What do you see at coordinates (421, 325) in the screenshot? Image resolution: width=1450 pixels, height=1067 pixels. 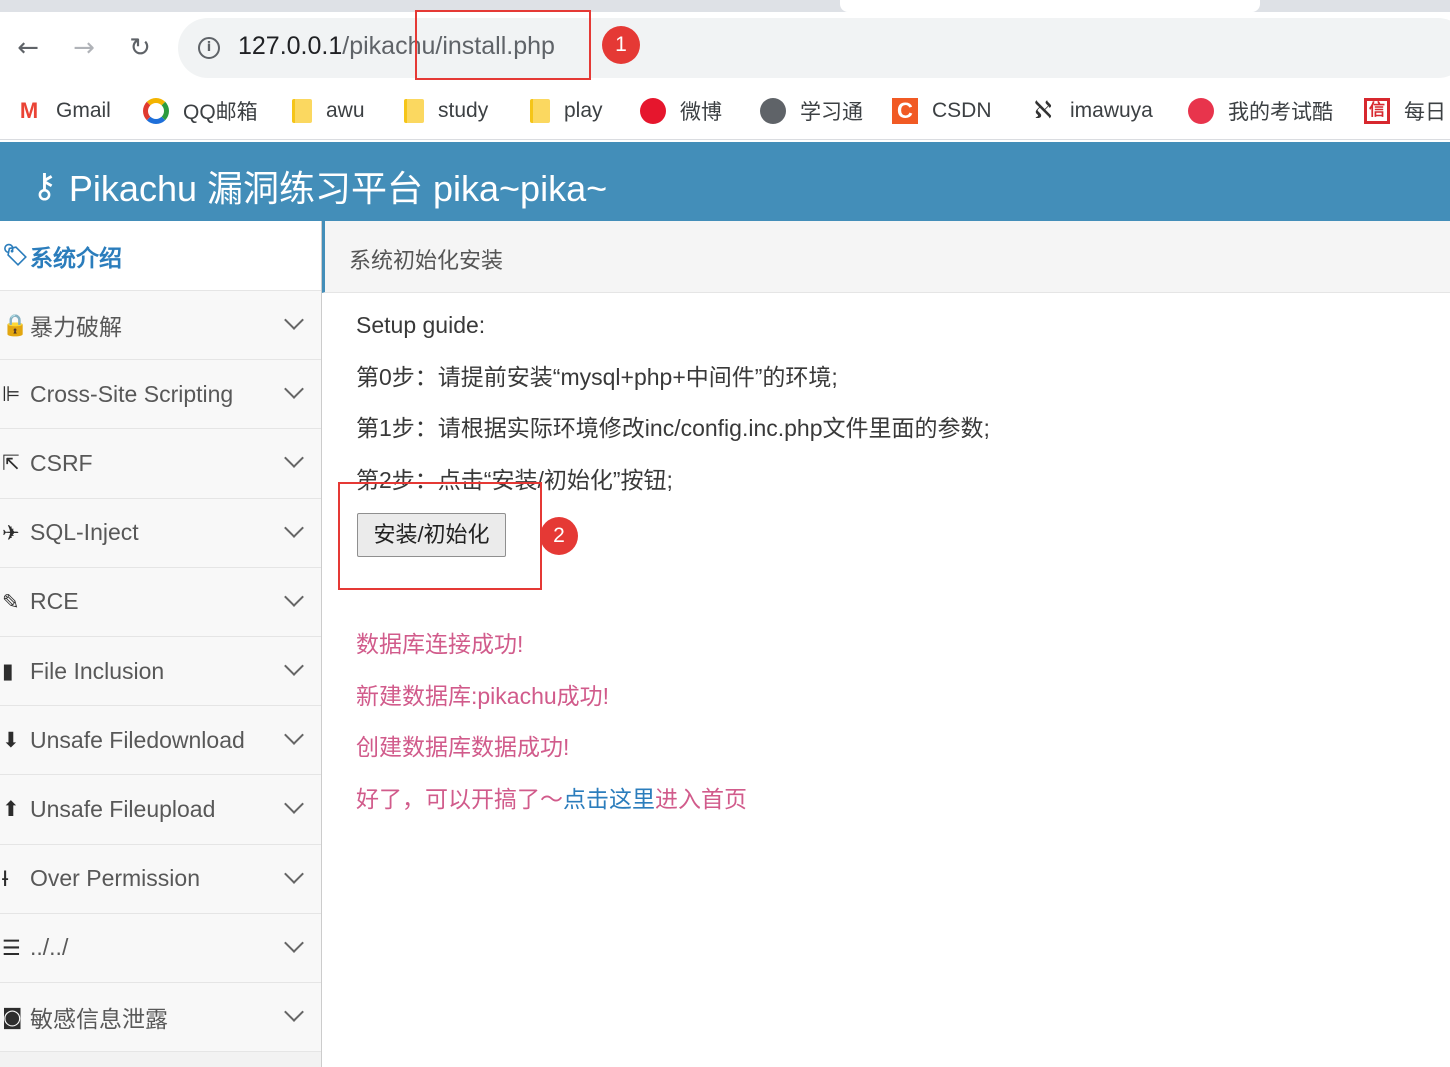 I see `guide-title: Setup guide:` at bounding box center [421, 325].